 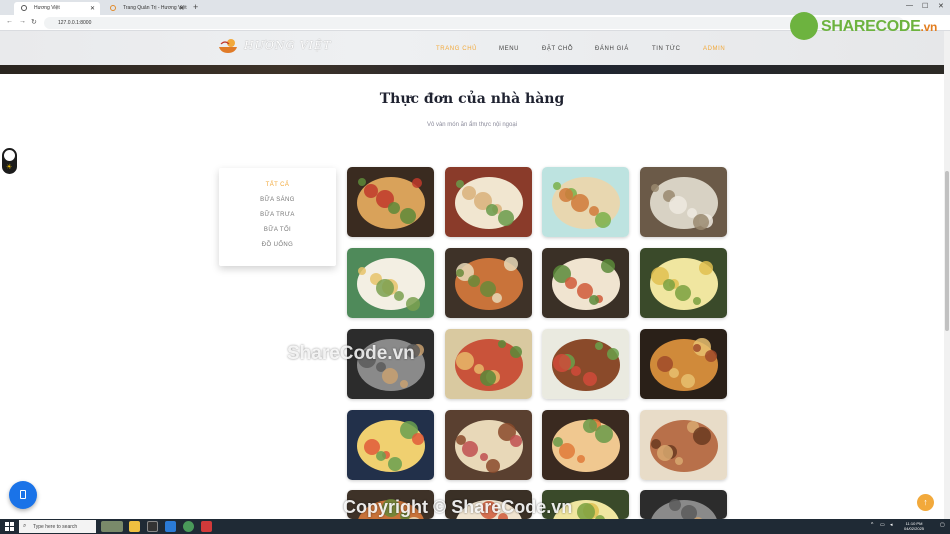 What do you see at coordinates (277, 230) in the screenshot?
I see `category-dinner: BỮA TỐI` at bounding box center [277, 230].